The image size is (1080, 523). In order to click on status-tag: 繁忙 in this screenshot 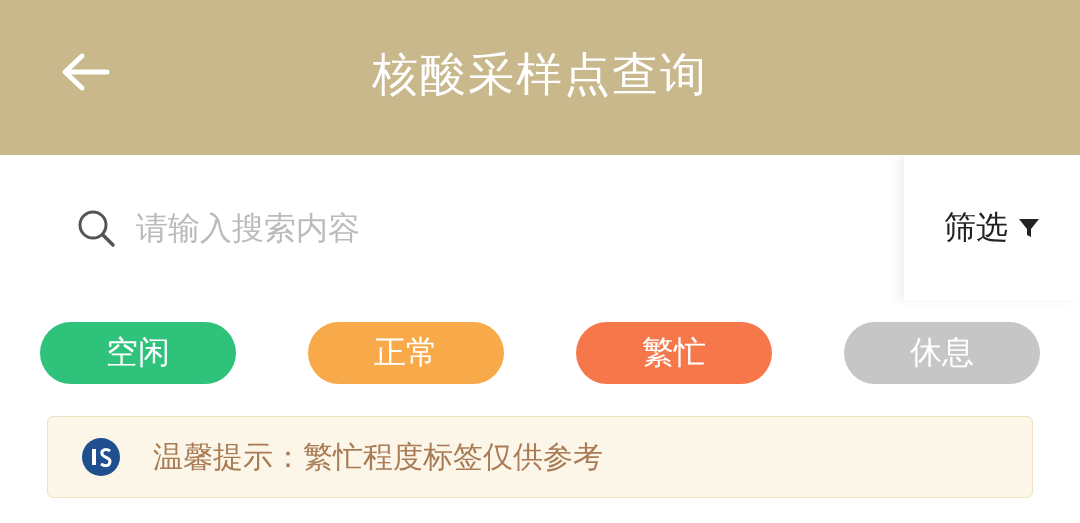, I will do `click(674, 353)`.